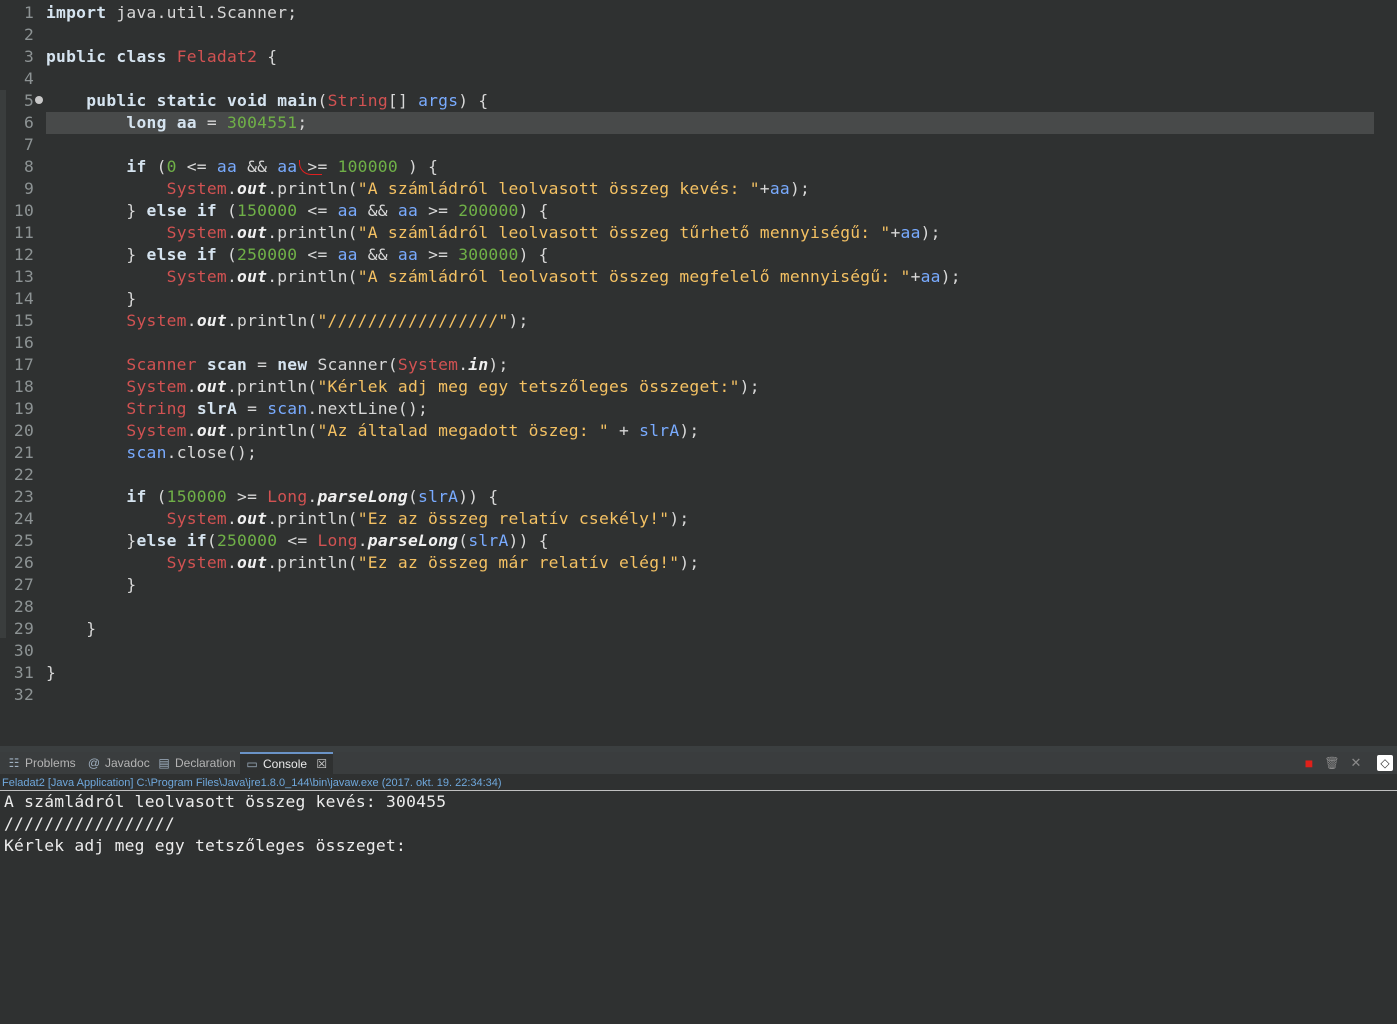 The width and height of the screenshot is (1397, 1024). Describe the element at coordinates (39, 100) in the screenshot. I see `fold-toggle-icon` at that location.